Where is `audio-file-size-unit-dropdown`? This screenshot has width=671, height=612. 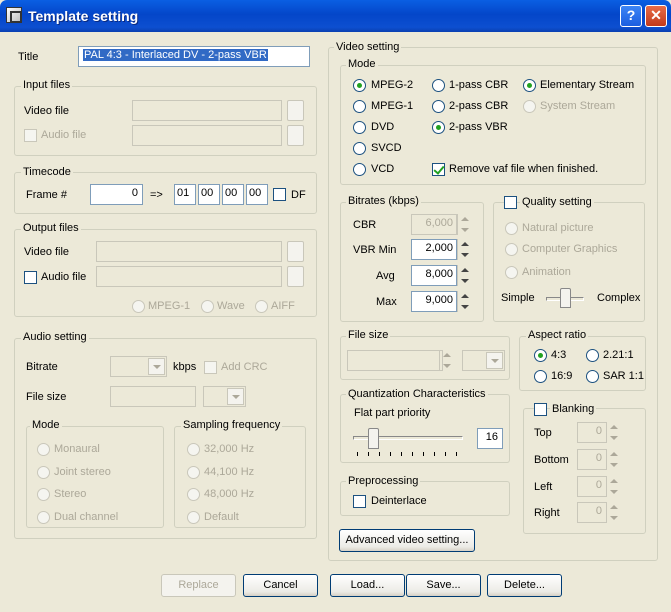 audio-file-size-unit-dropdown is located at coordinates (224, 396).